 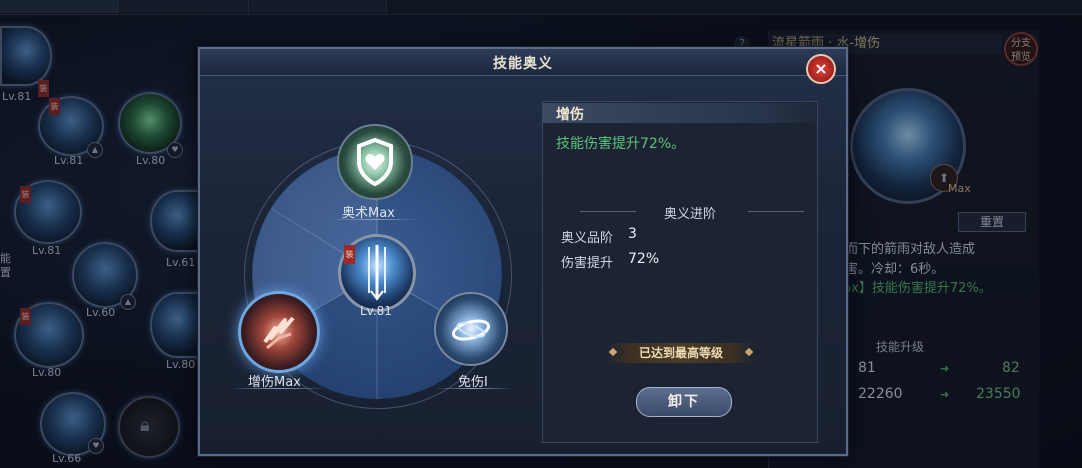 I want to click on stat-key: 奥义品阶, so click(x=587, y=238).